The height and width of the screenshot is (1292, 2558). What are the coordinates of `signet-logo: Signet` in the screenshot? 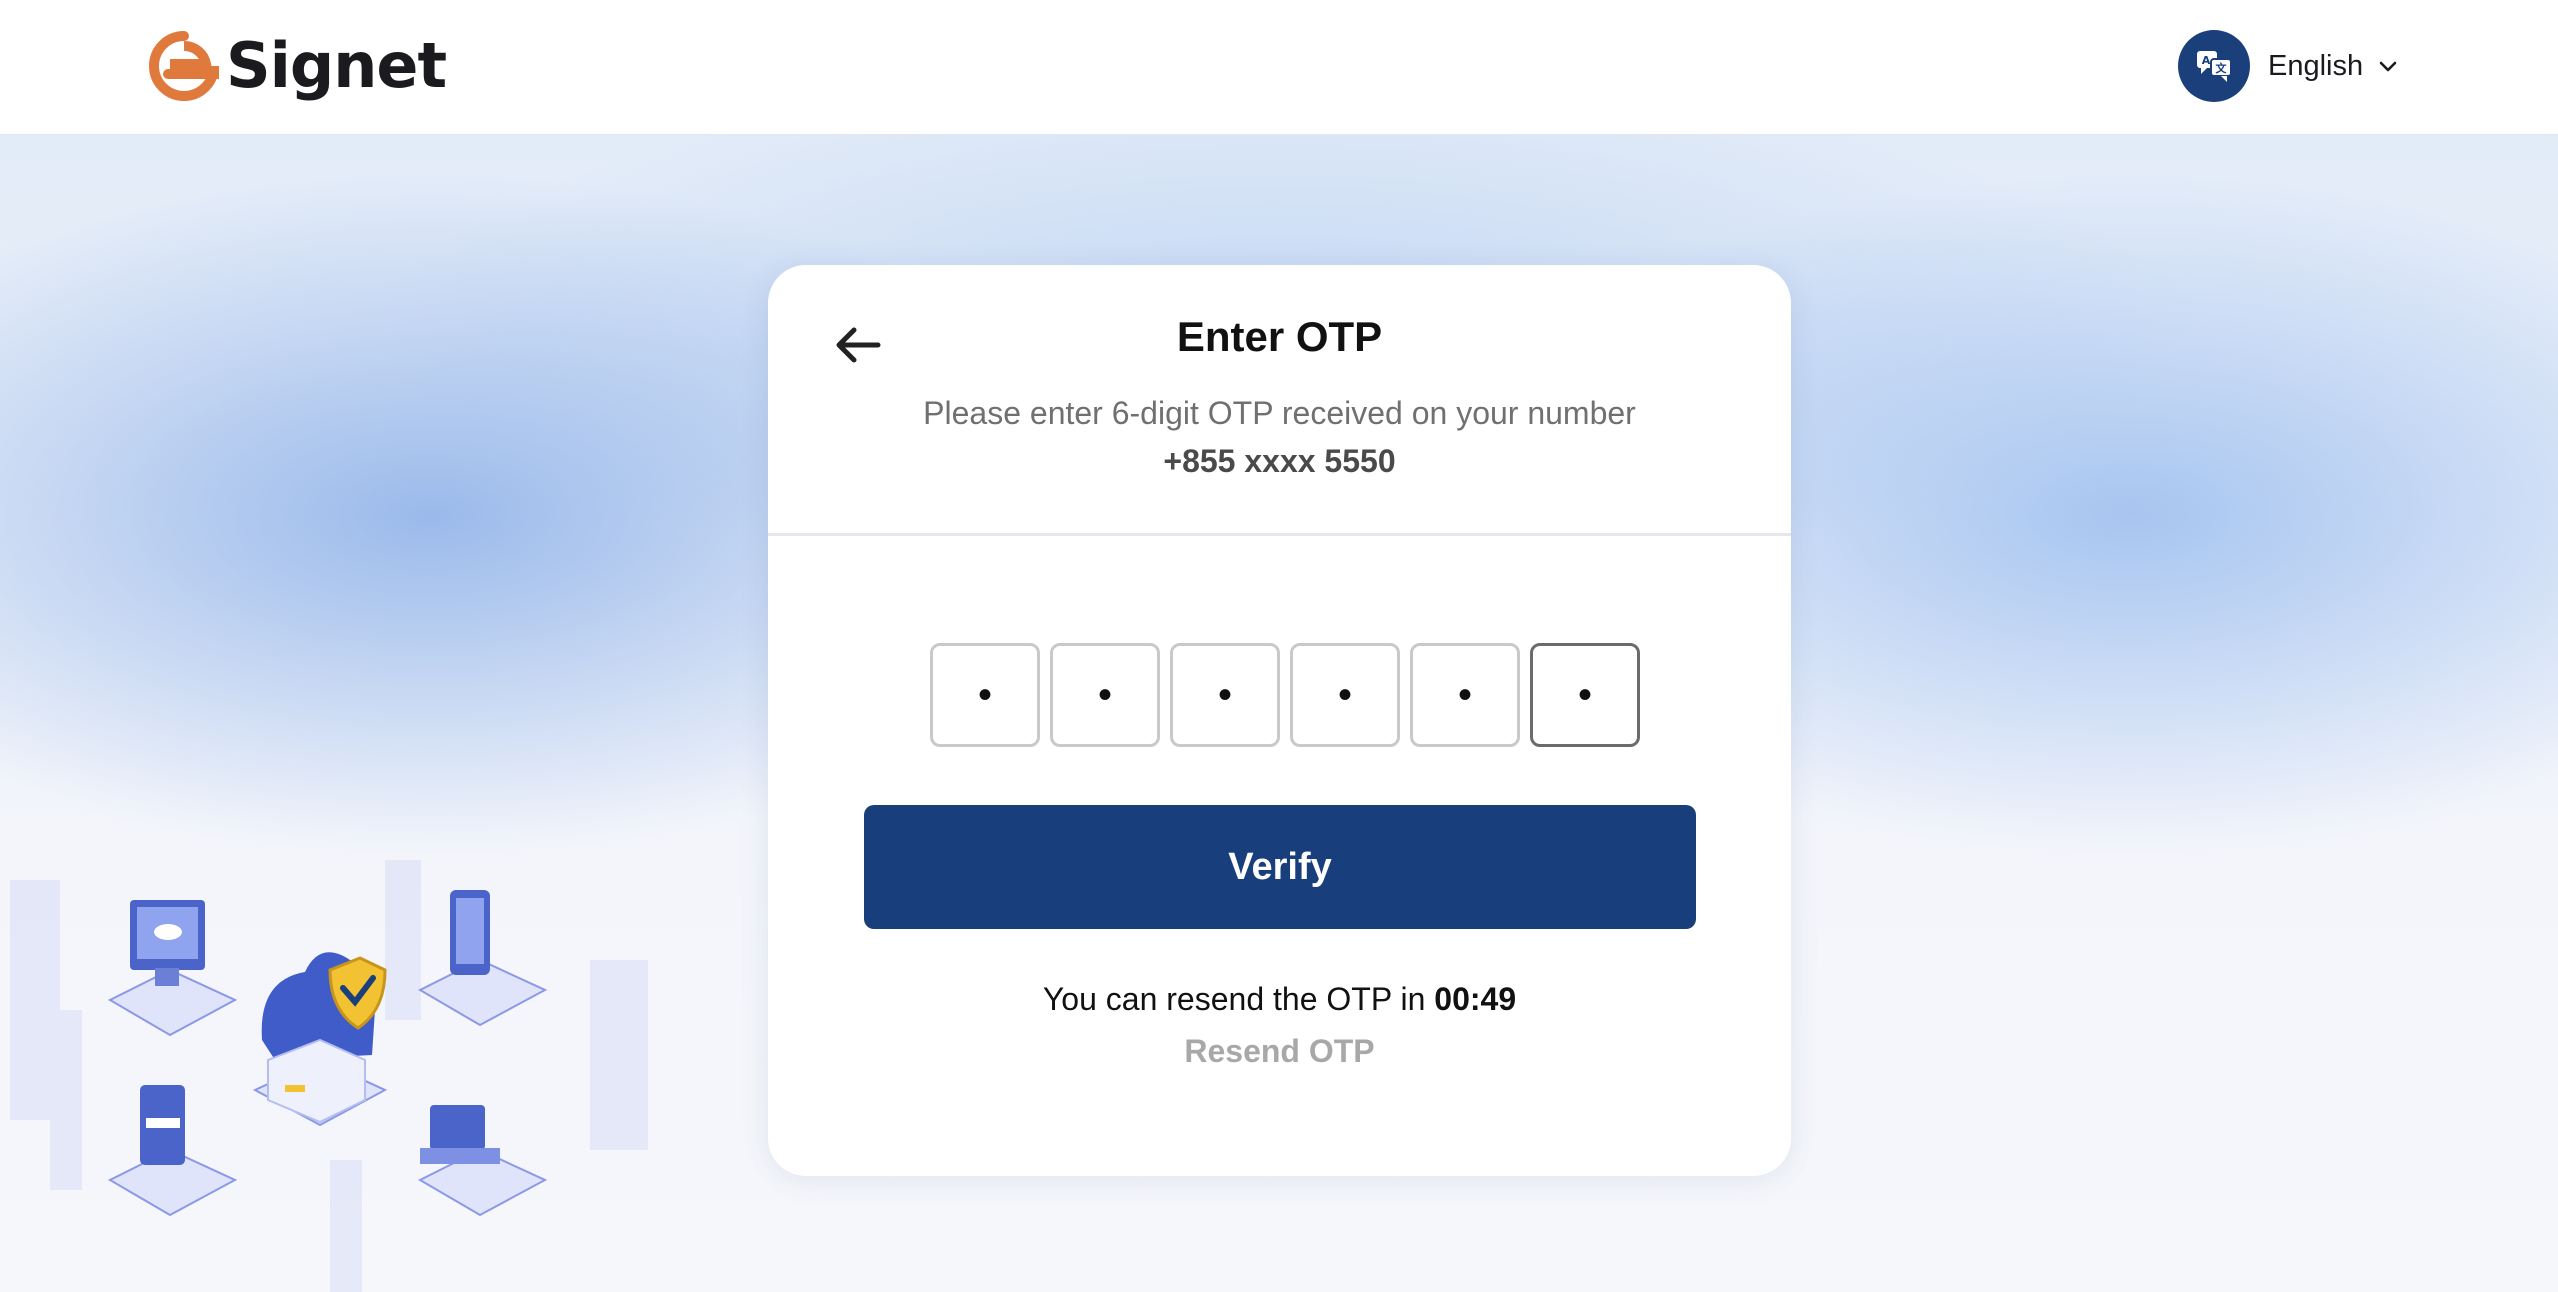 It's located at (297, 65).